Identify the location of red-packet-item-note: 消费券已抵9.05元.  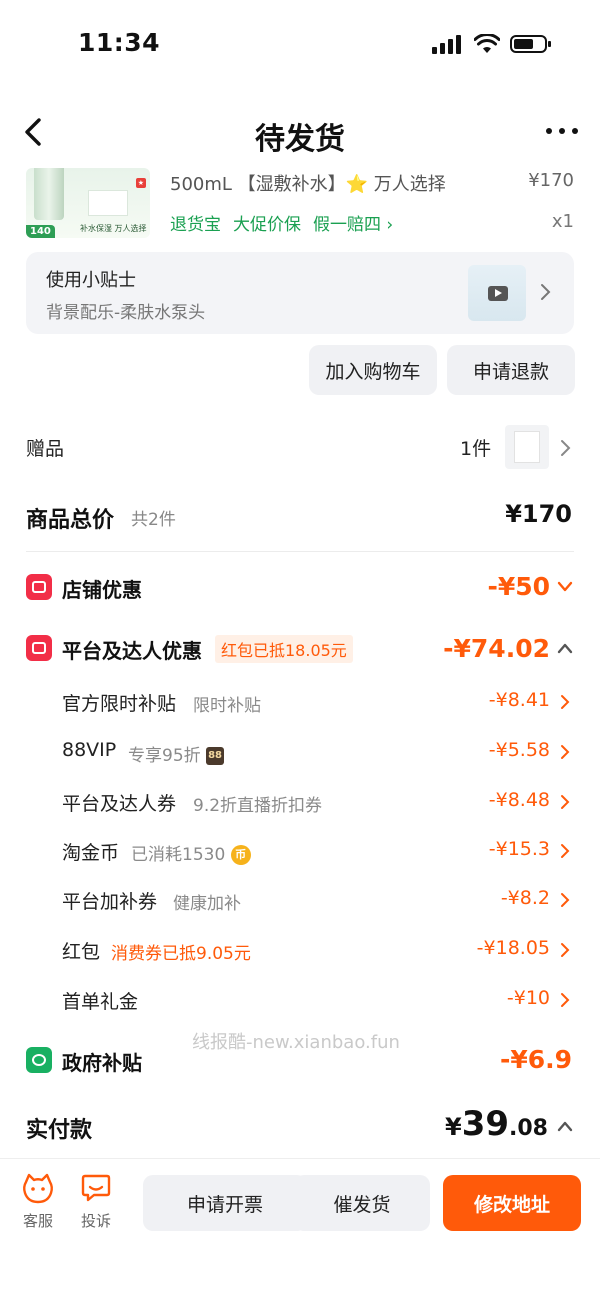
(181, 954).